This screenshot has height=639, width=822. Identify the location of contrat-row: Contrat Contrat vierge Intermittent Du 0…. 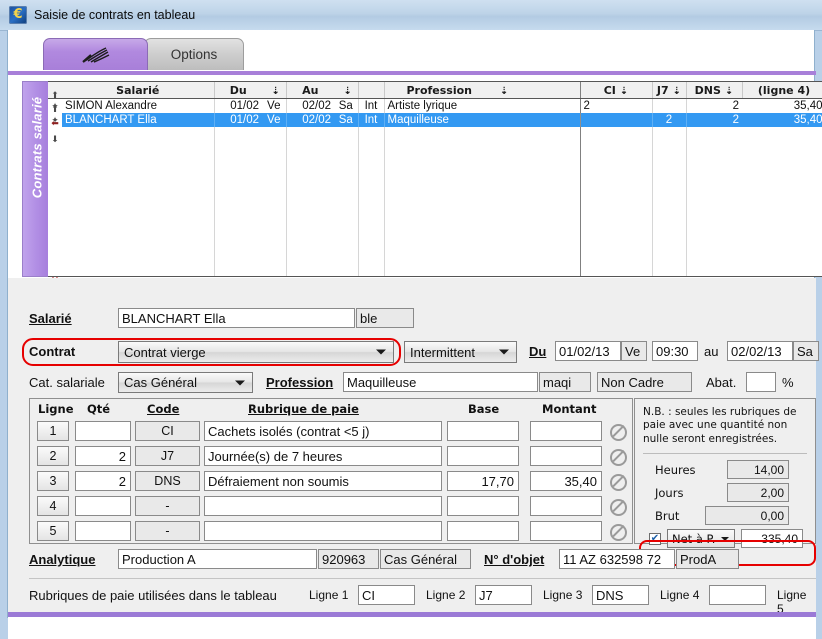
(413, 353).